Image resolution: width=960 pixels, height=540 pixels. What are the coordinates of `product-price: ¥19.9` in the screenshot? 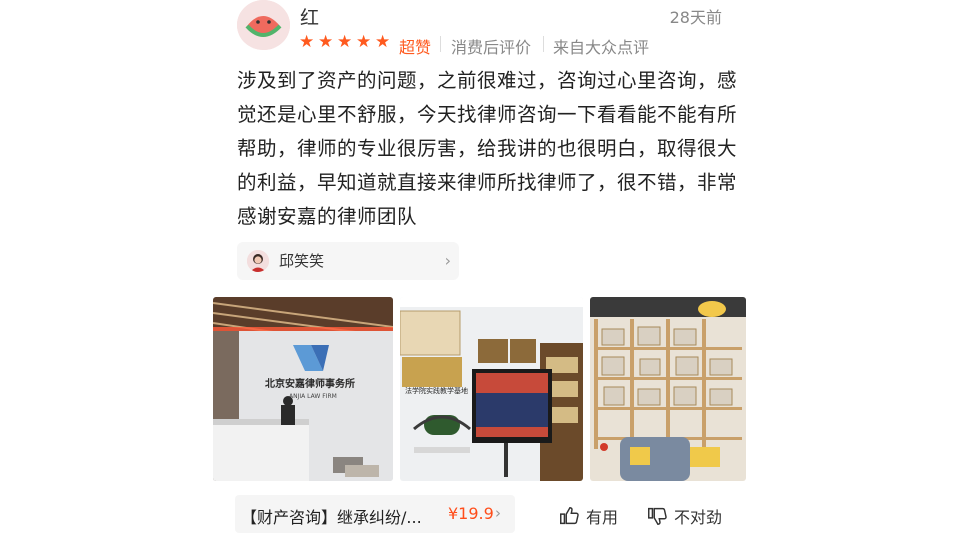 It's located at (471, 513).